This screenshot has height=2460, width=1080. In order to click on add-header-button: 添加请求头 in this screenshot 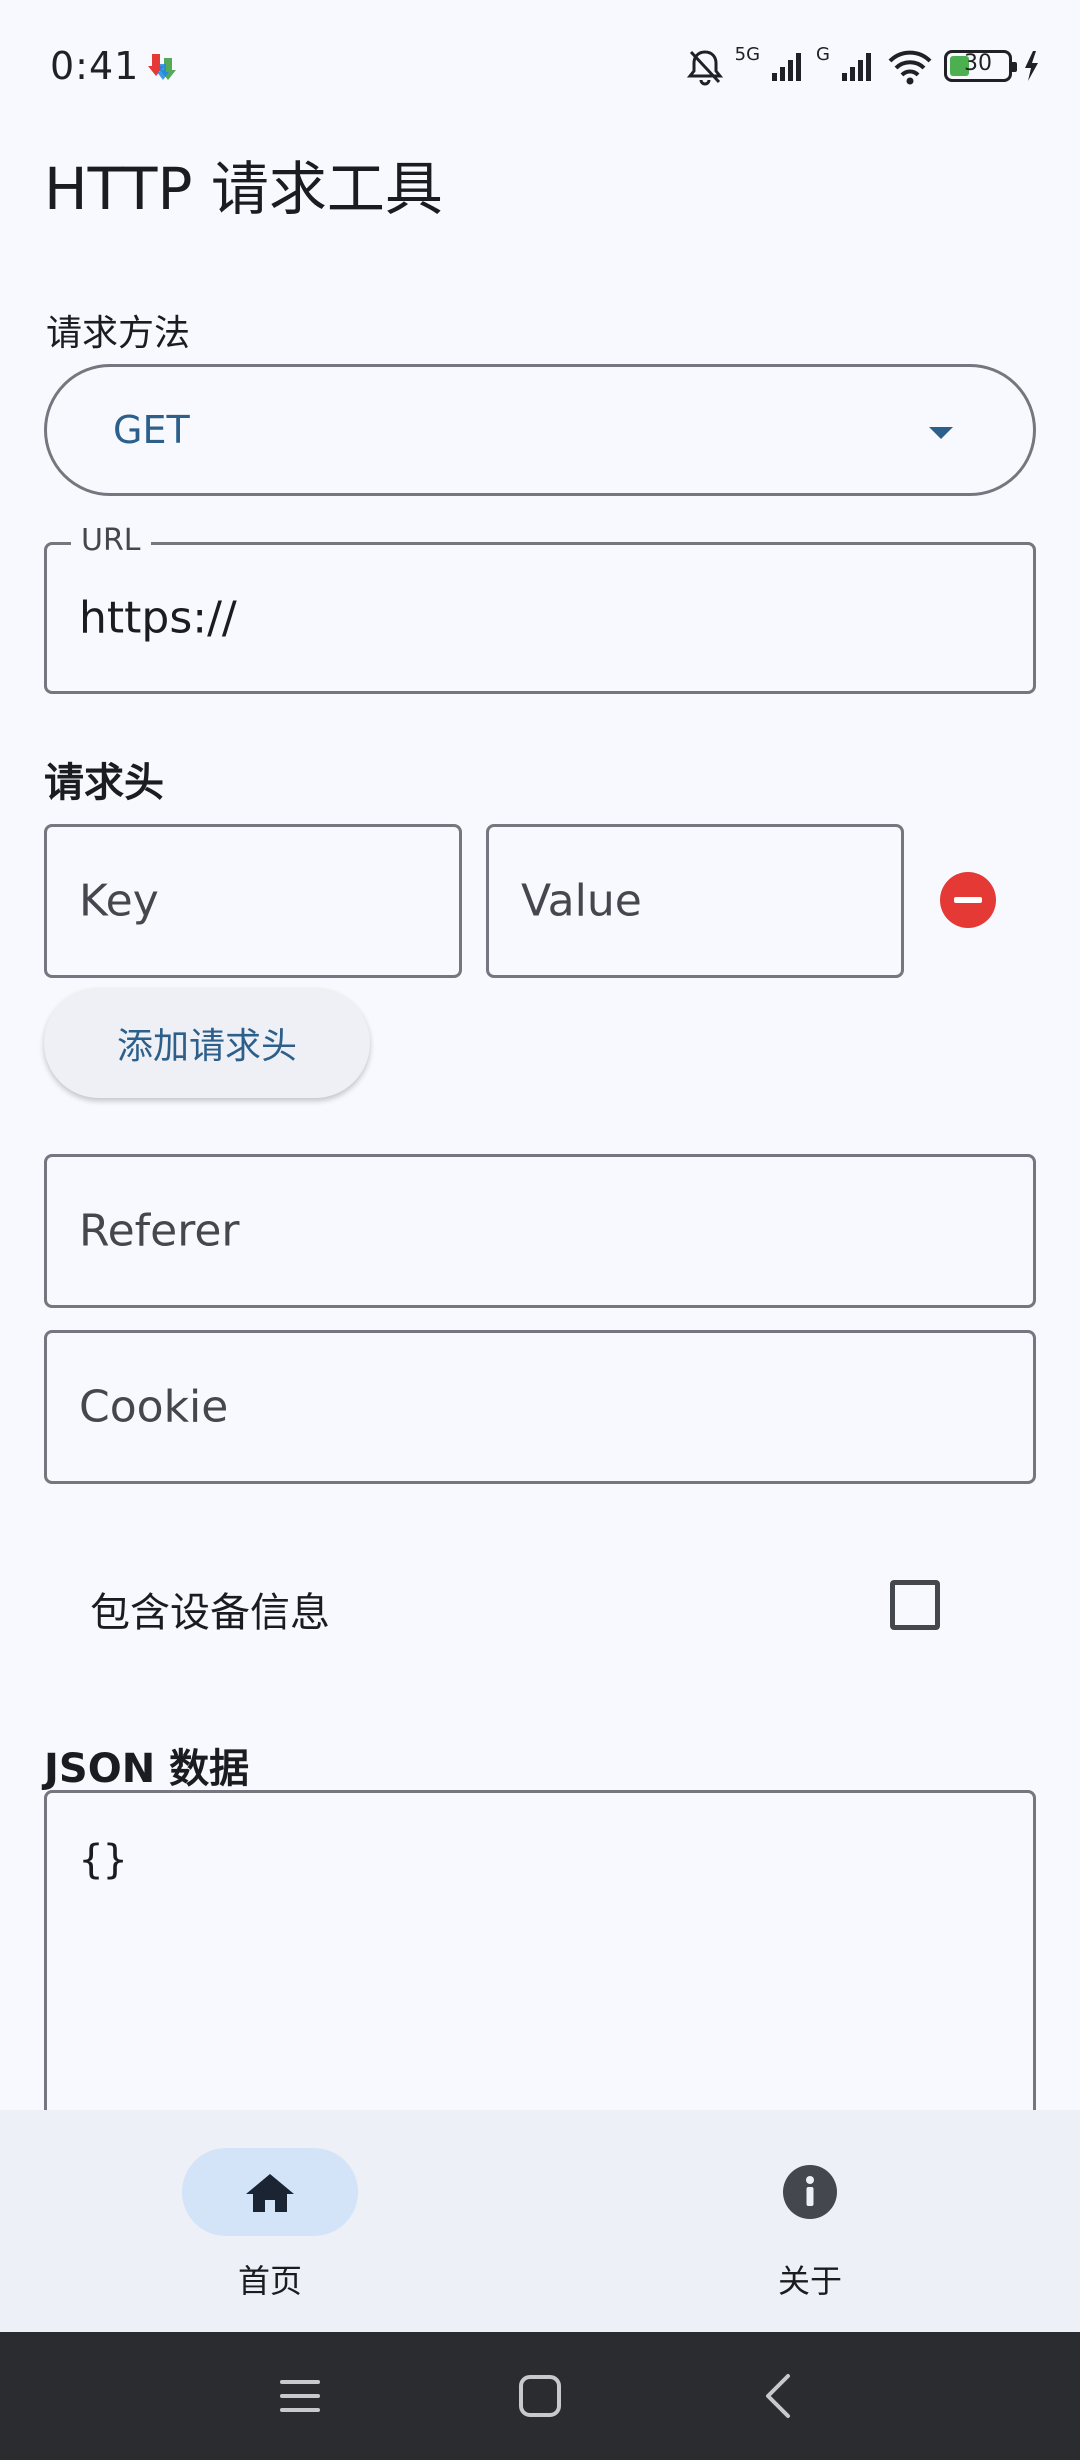, I will do `click(207, 1043)`.